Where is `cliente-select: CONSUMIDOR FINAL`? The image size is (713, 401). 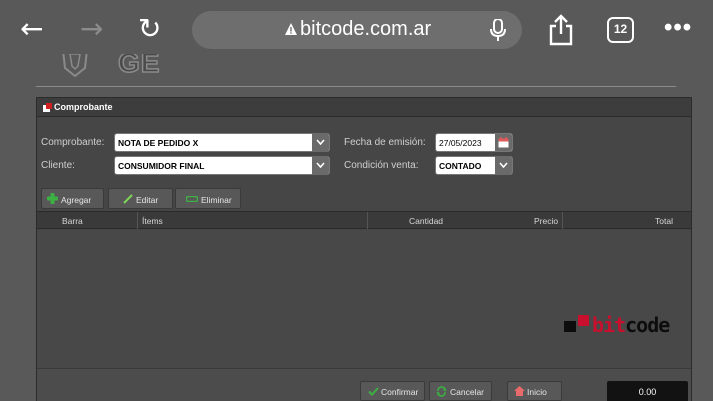
cliente-select: CONSUMIDOR FINAL is located at coordinates (222, 165).